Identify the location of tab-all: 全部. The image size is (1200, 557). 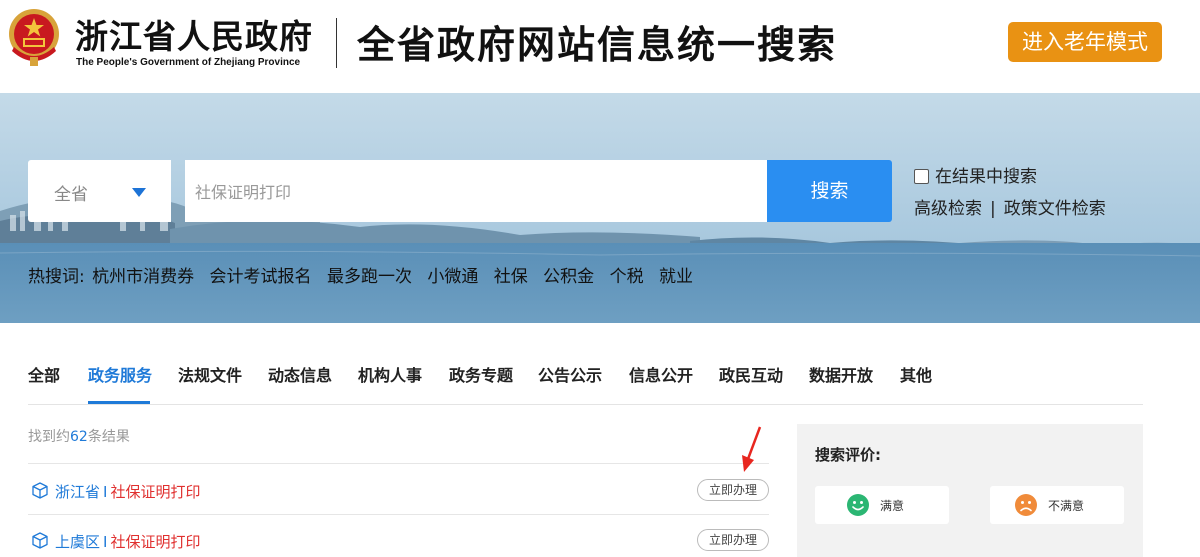
(44, 374).